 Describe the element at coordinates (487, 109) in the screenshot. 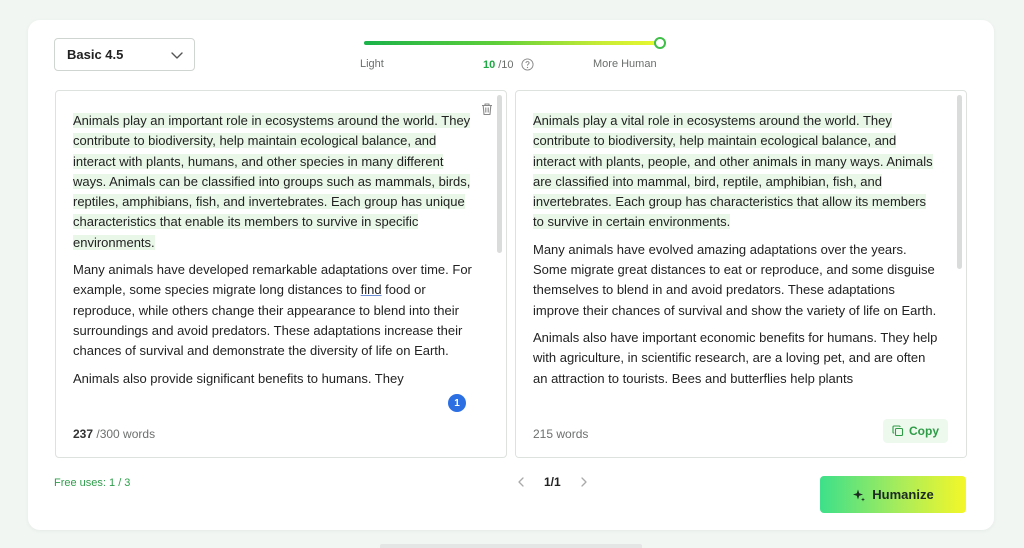

I see `trash-icon` at that location.